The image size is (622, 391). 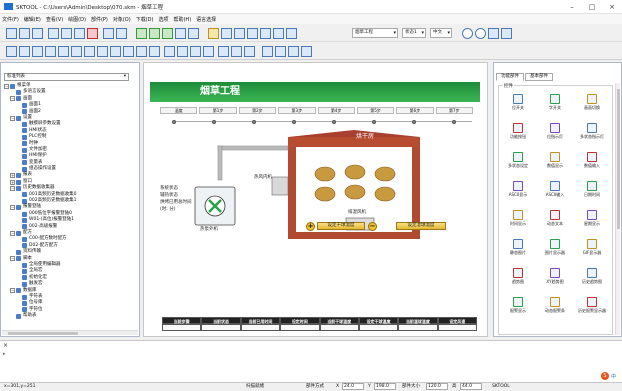 What do you see at coordinates (77, 19) in the screenshot?
I see `menu-item-3: 绘图(D)` at bounding box center [77, 19].